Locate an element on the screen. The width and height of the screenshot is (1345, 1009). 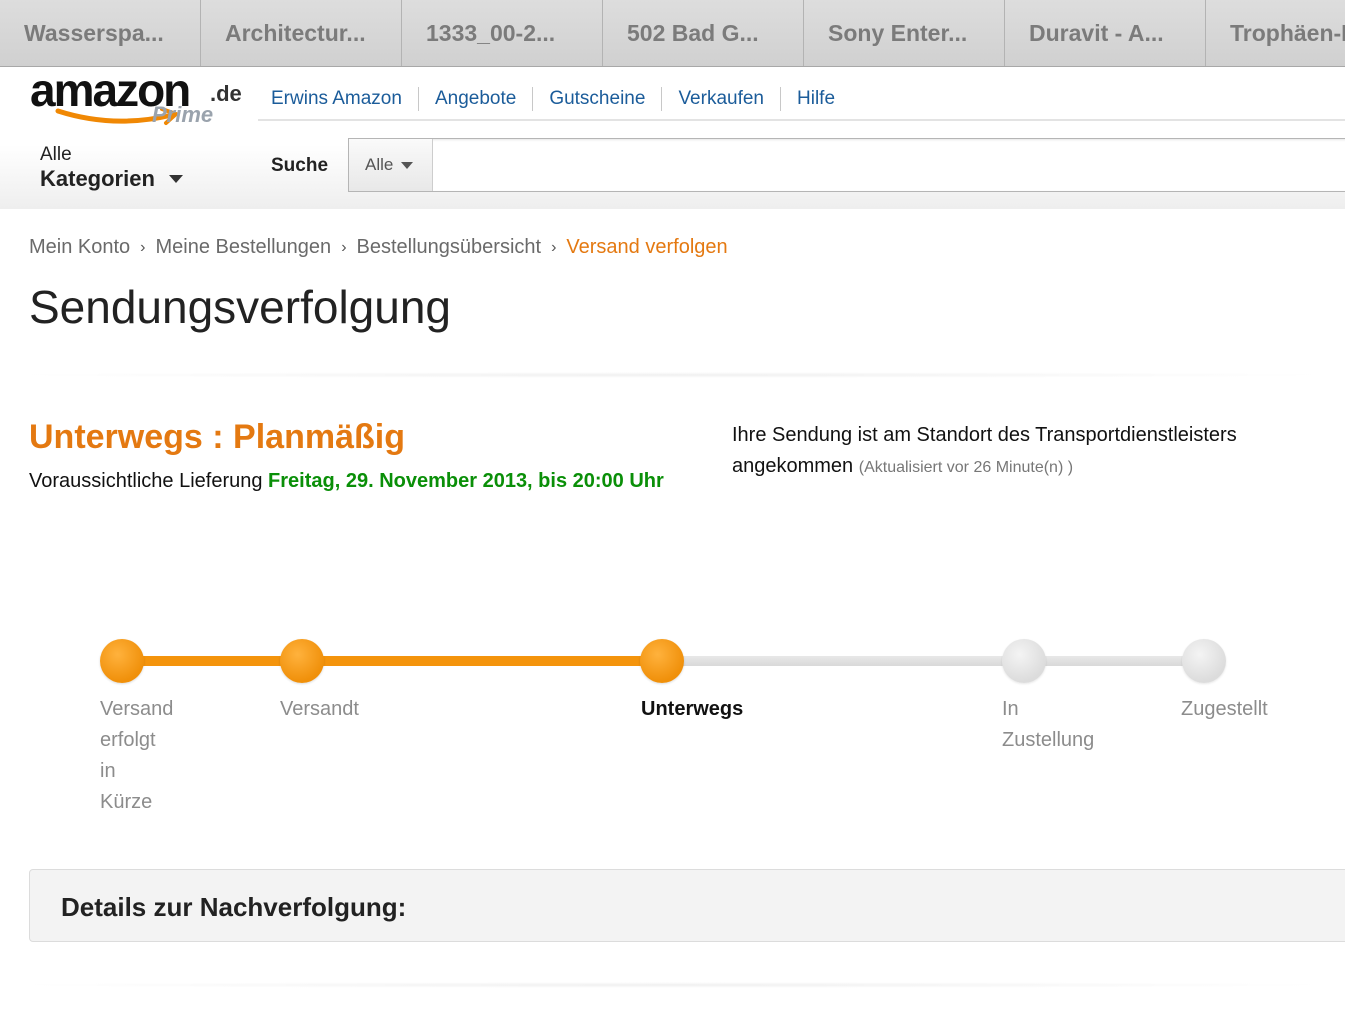
step-label-line: erfolgt is located at coordinates (128, 740).